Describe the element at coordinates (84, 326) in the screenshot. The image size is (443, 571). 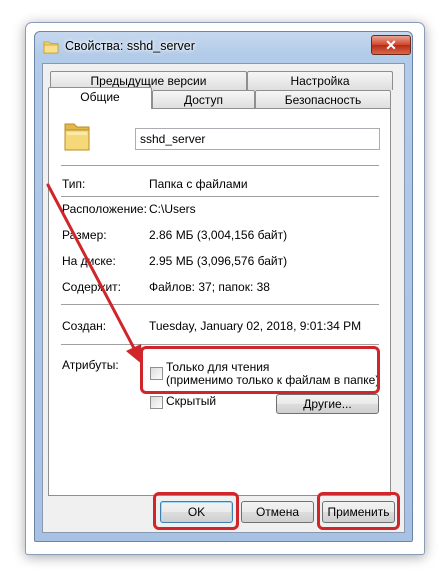
I see `created-label: Создан:` at that location.